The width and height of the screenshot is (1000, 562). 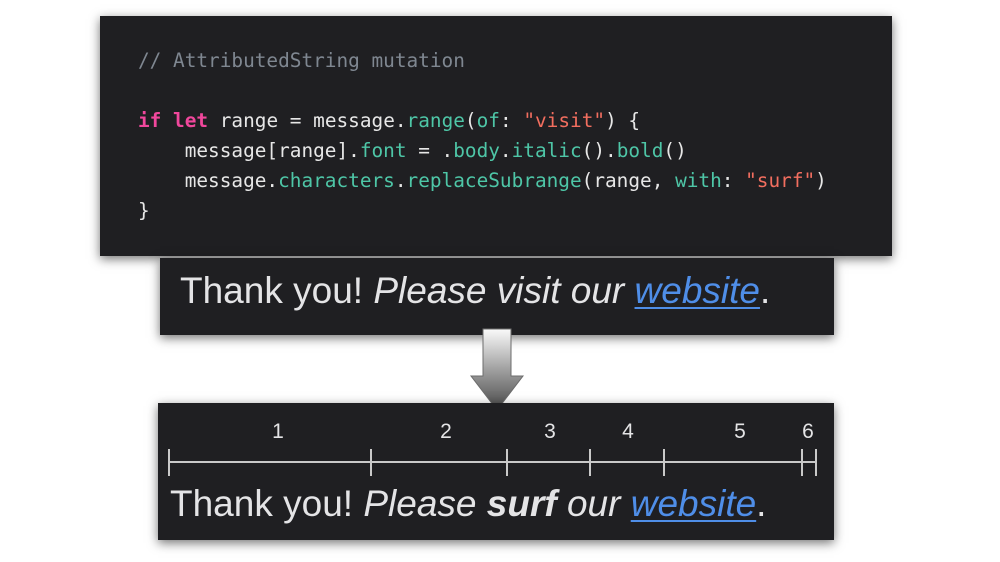 What do you see at coordinates (675, 150) in the screenshot?
I see `code-text: ()` at bounding box center [675, 150].